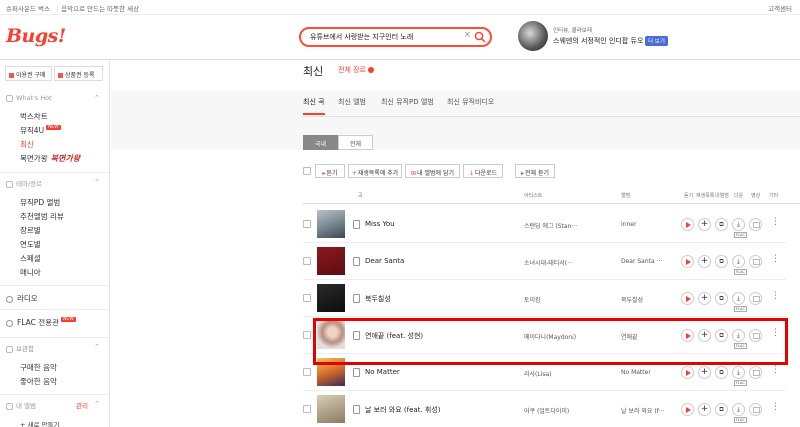 The height and width of the screenshot is (427, 800). I want to click on customer-center-link: 고객센터, so click(780, 8).